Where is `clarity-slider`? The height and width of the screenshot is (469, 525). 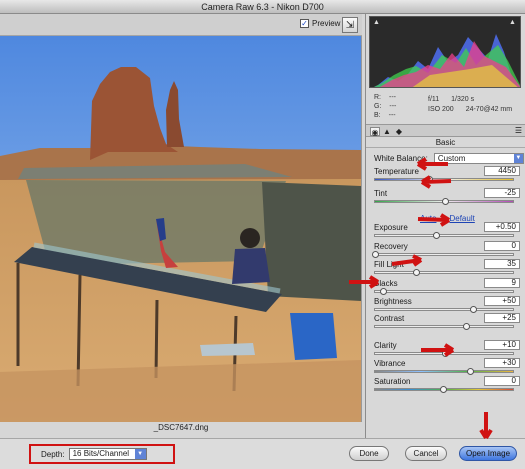 clarity-slider is located at coordinates (444, 353).